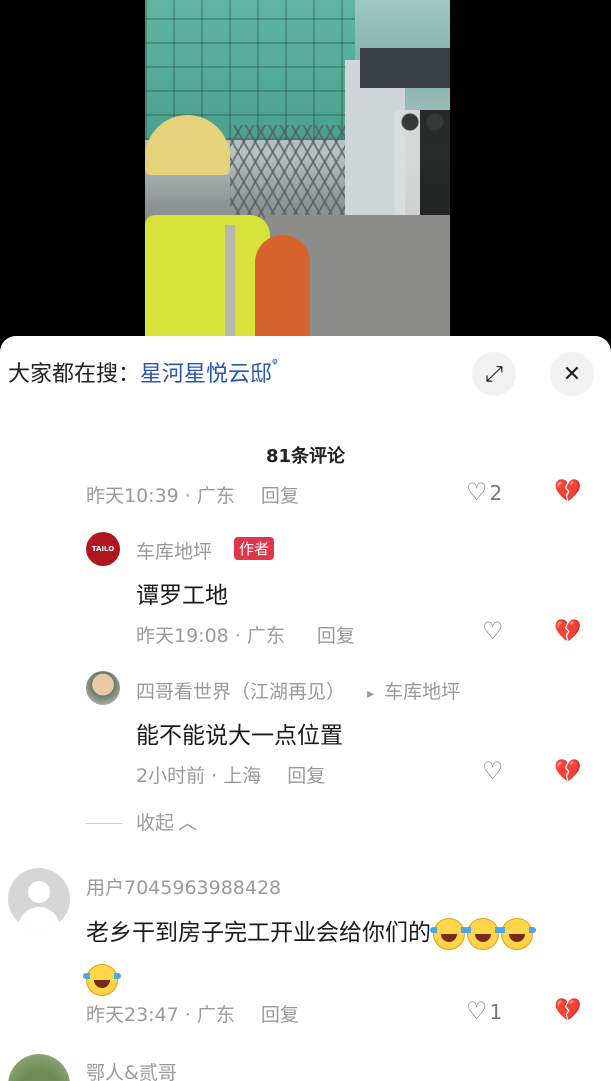  I want to click on comment-time: 昨天10:39 · 广东, so click(160, 496).